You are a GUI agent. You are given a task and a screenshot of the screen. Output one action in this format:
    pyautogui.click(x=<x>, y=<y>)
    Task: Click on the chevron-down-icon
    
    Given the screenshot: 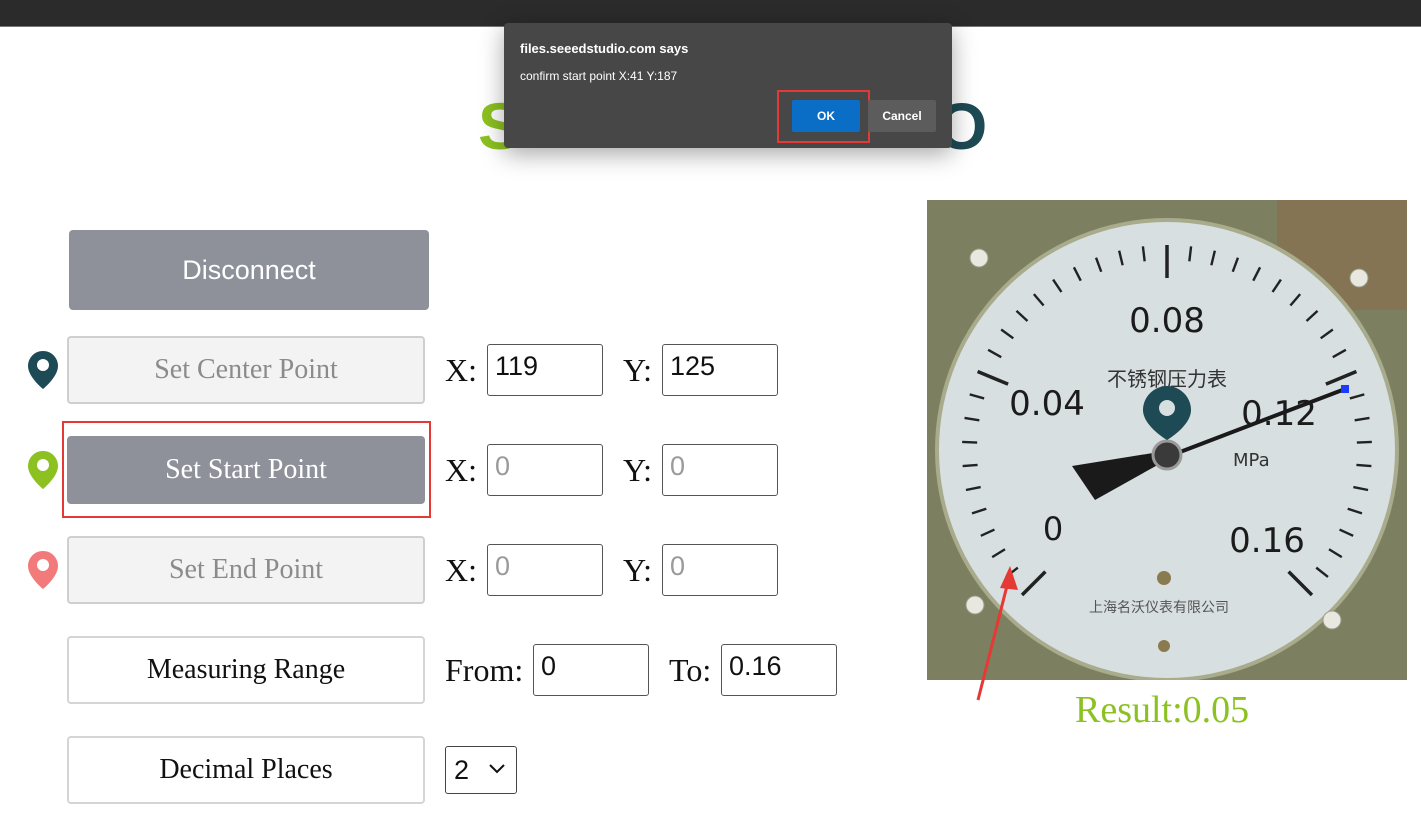 What is the action you would take?
    pyautogui.click(x=497, y=769)
    